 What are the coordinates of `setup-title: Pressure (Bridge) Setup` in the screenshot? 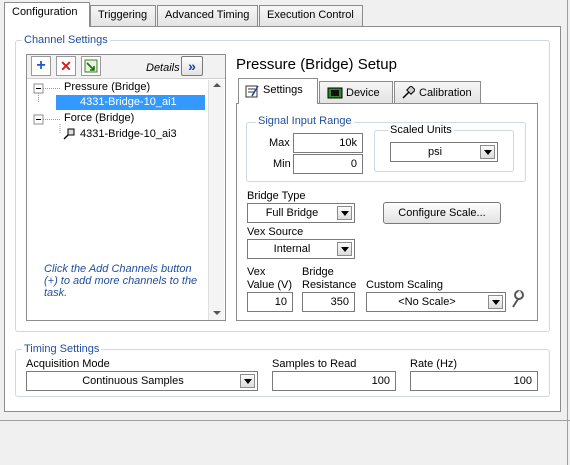 It's located at (316, 64).